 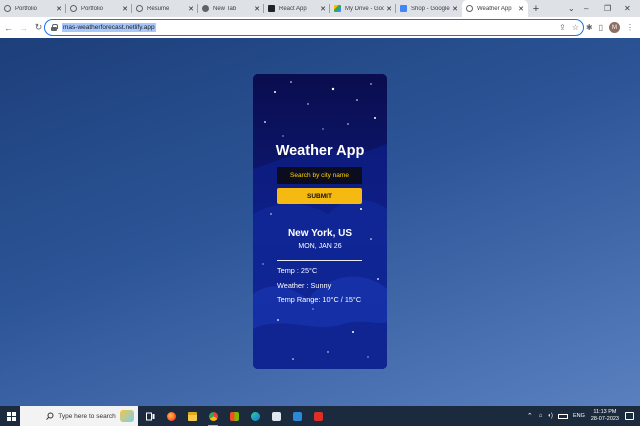 I want to click on task-view-icon, so click(x=150, y=416).